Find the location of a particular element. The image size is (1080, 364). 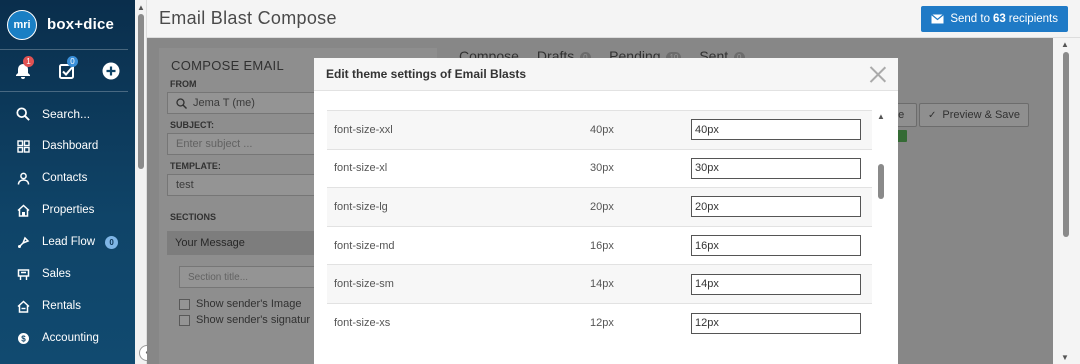

table-row: font-size-lg 20px is located at coordinates (599, 207).